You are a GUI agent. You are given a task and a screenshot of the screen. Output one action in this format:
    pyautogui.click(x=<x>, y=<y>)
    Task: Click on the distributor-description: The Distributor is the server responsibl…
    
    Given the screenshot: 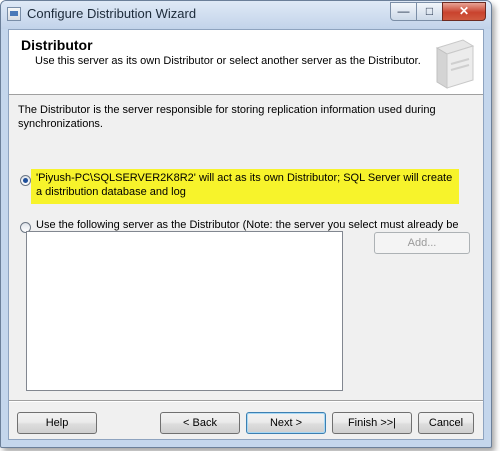 What is the action you would take?
    pyautogui.click(x=227, y=117)
    